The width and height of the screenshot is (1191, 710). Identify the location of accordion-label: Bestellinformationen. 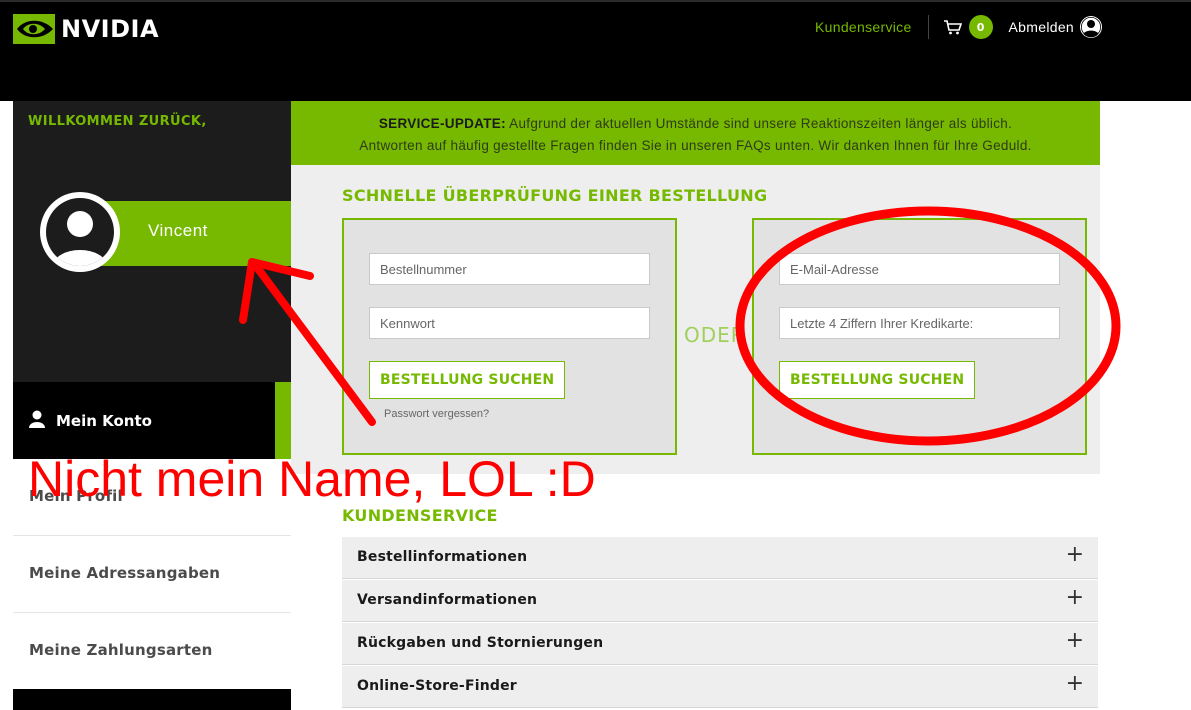
(442, 557).